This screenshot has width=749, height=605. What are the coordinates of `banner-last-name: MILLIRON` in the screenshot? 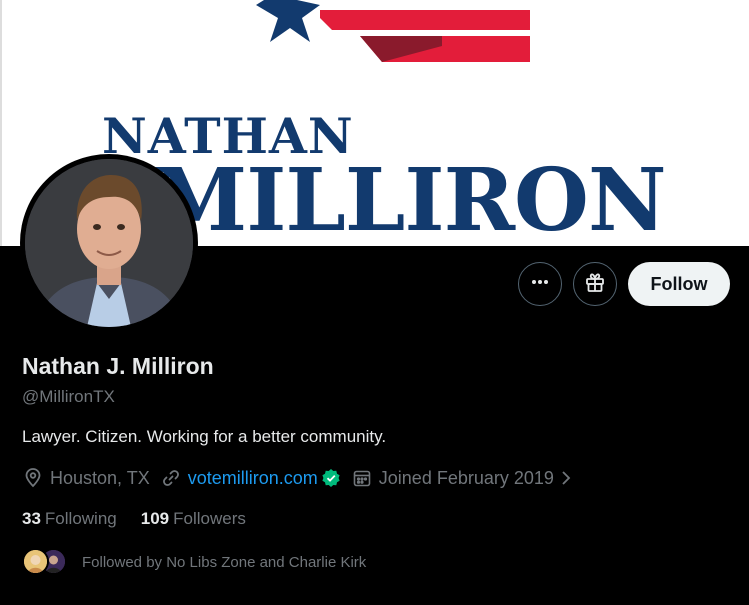 It's located at (409, 198).